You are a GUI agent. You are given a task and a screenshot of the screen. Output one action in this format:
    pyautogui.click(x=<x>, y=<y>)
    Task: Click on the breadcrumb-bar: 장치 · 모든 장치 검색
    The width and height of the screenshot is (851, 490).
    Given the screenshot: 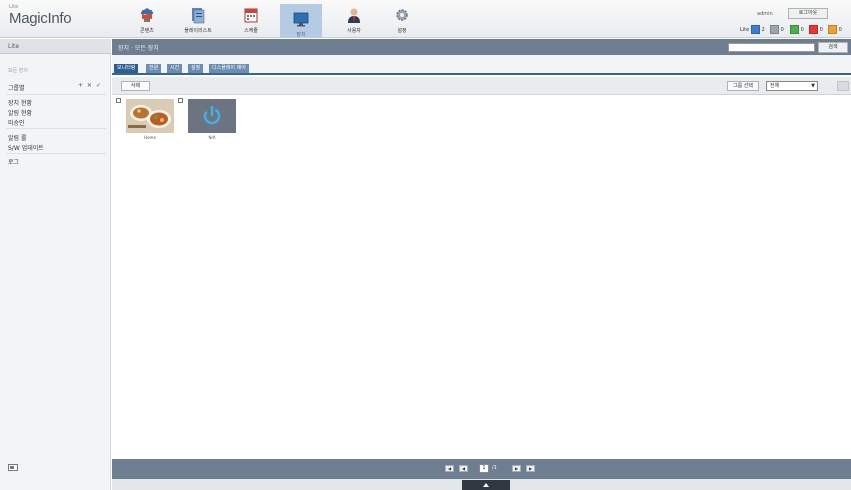 What is the action you would take?
    pyautogui.click(x=481, y=47)
    